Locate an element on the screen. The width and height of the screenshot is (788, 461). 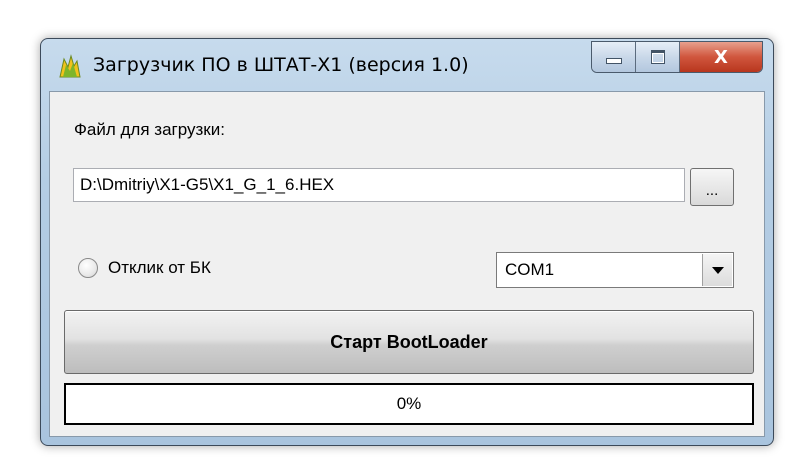
chevron-down-icon is located at coordinates (717, 270).